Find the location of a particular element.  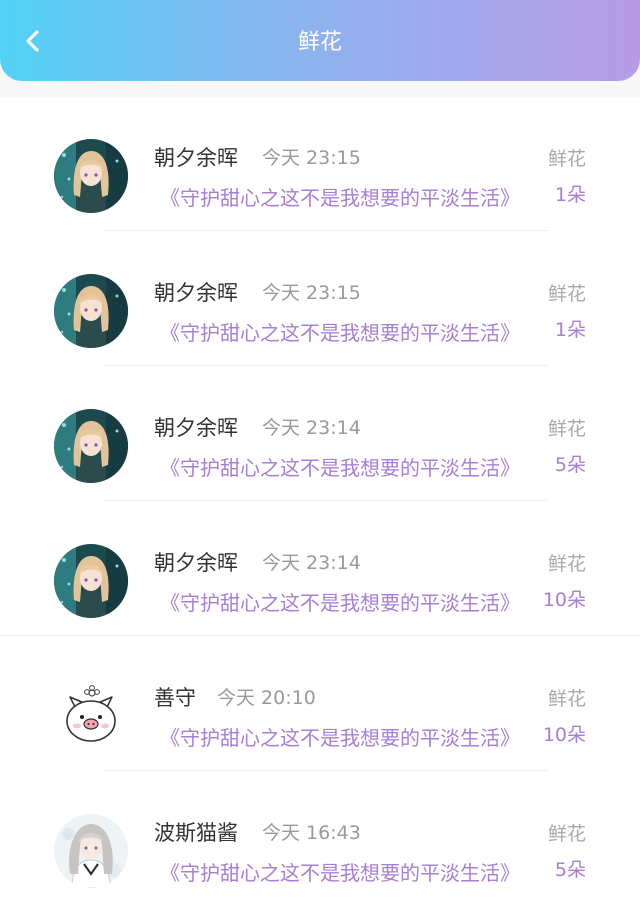

list-item: 波斯猫酱 今天 16:43 《守护甜心之这不是我想要的平淡生活》 鲜花 5朵 is located at coordinates (320, 839).